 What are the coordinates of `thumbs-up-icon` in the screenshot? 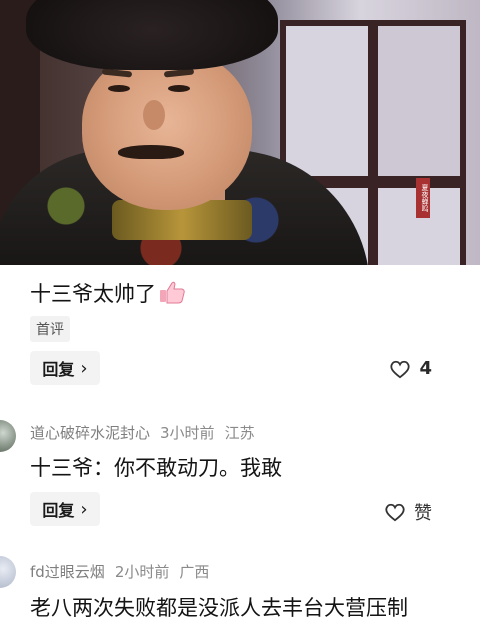 It's located at (172, 292).